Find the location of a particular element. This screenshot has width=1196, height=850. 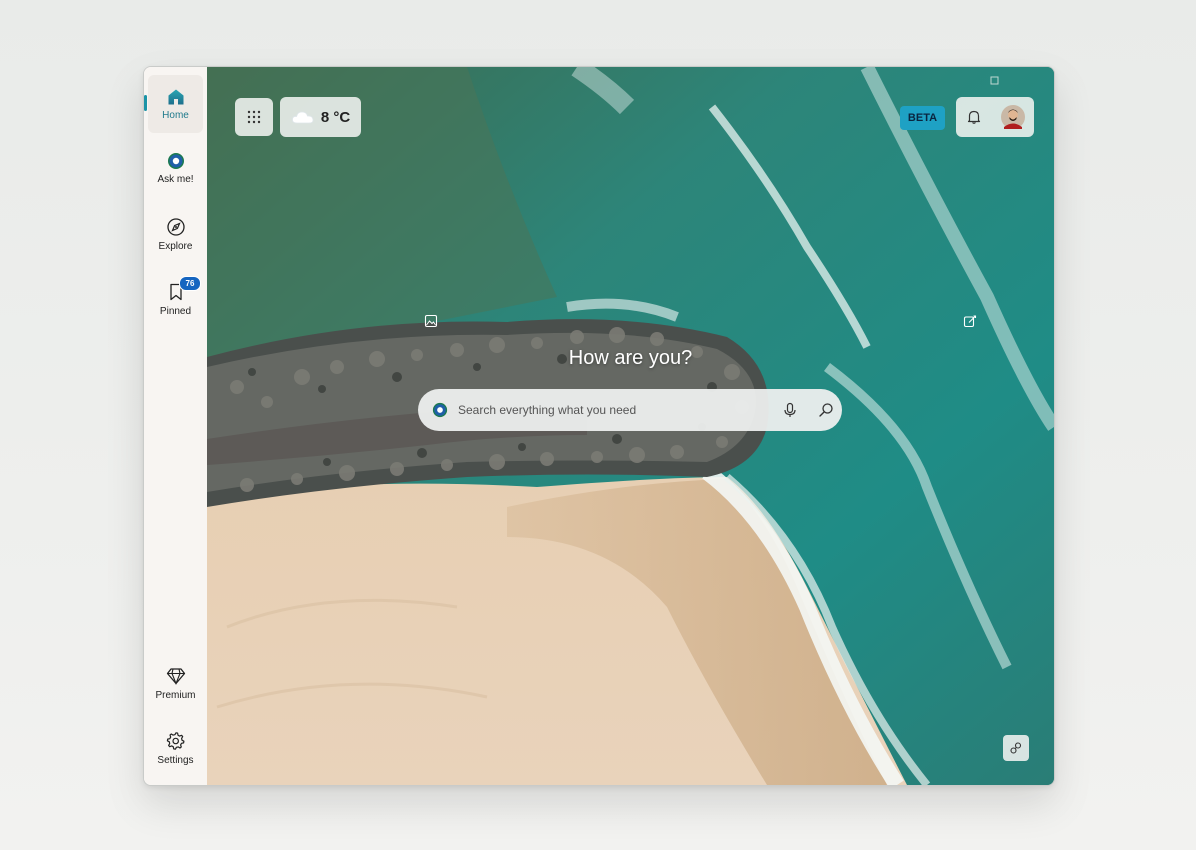

apps-button is located at coordinates (254, 117).